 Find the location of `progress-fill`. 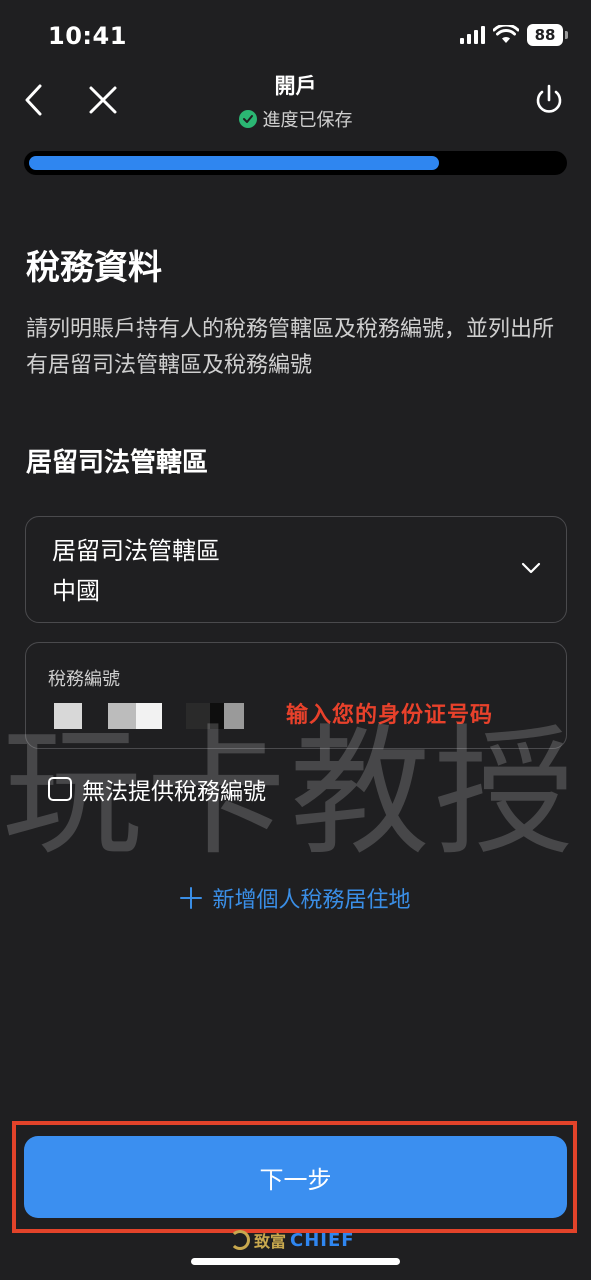

progress-fill is located at coordinates (234, 163).